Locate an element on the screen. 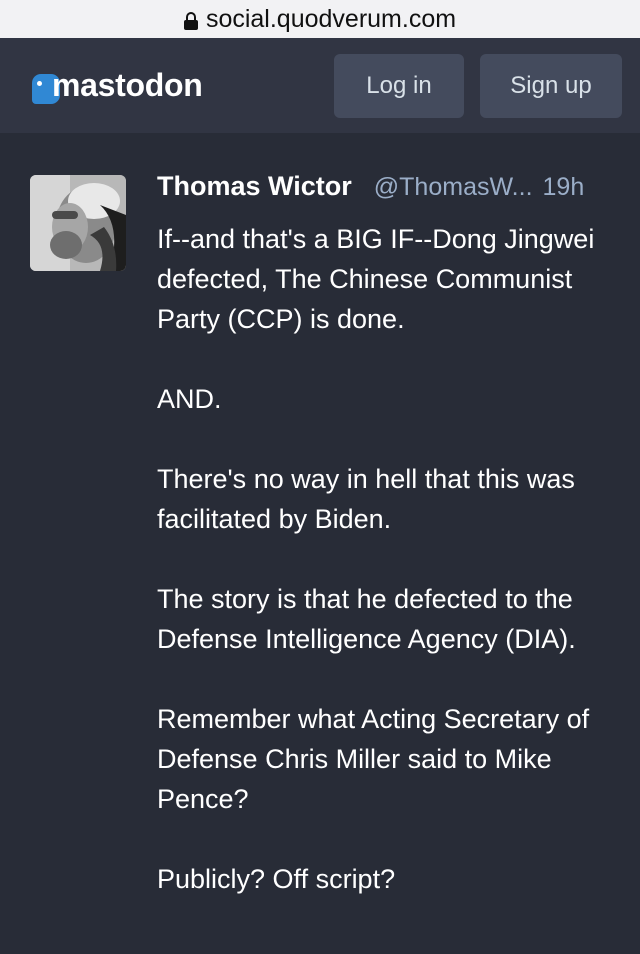  mastodon-logo: mastodon is located at coordinates (117, 85).